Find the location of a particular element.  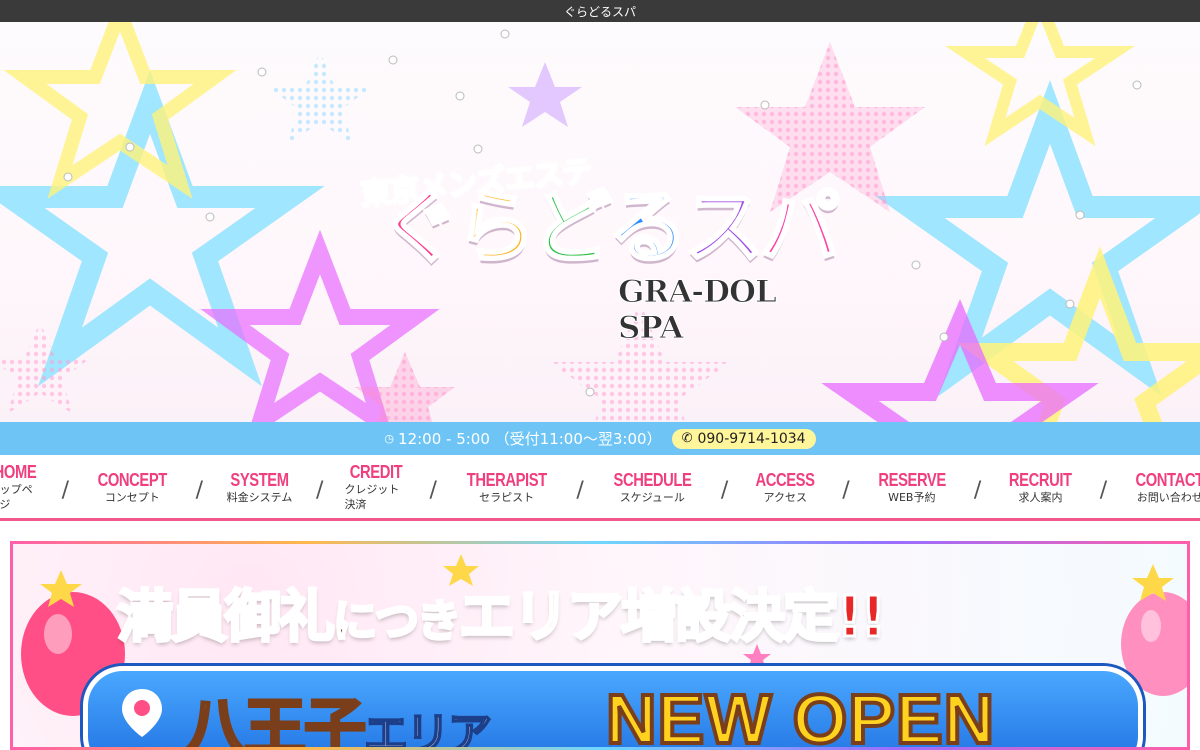

logo-char: る is located at coordinates (648, 227).